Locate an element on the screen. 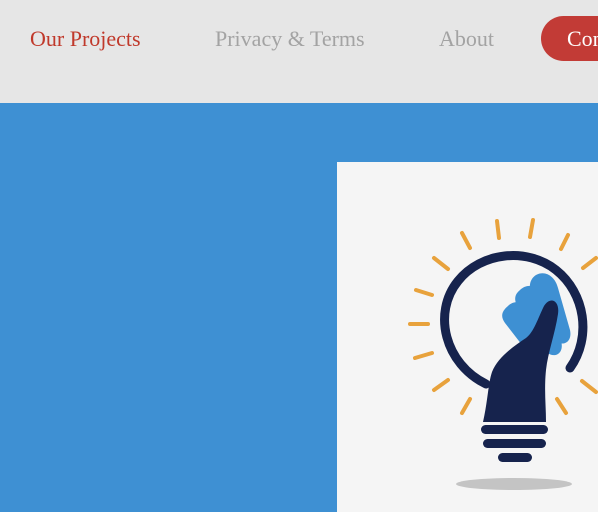  nav-our-projects-link: Our Projects is located at coordinates (85, 39).